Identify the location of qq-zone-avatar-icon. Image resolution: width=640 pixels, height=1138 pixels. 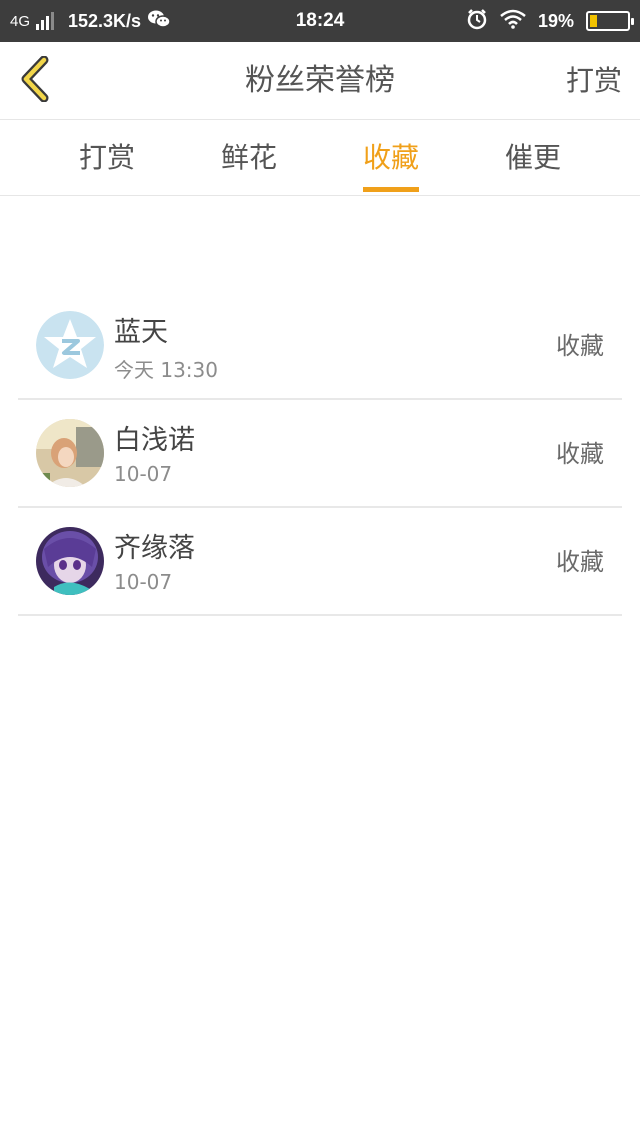
(70, 345).